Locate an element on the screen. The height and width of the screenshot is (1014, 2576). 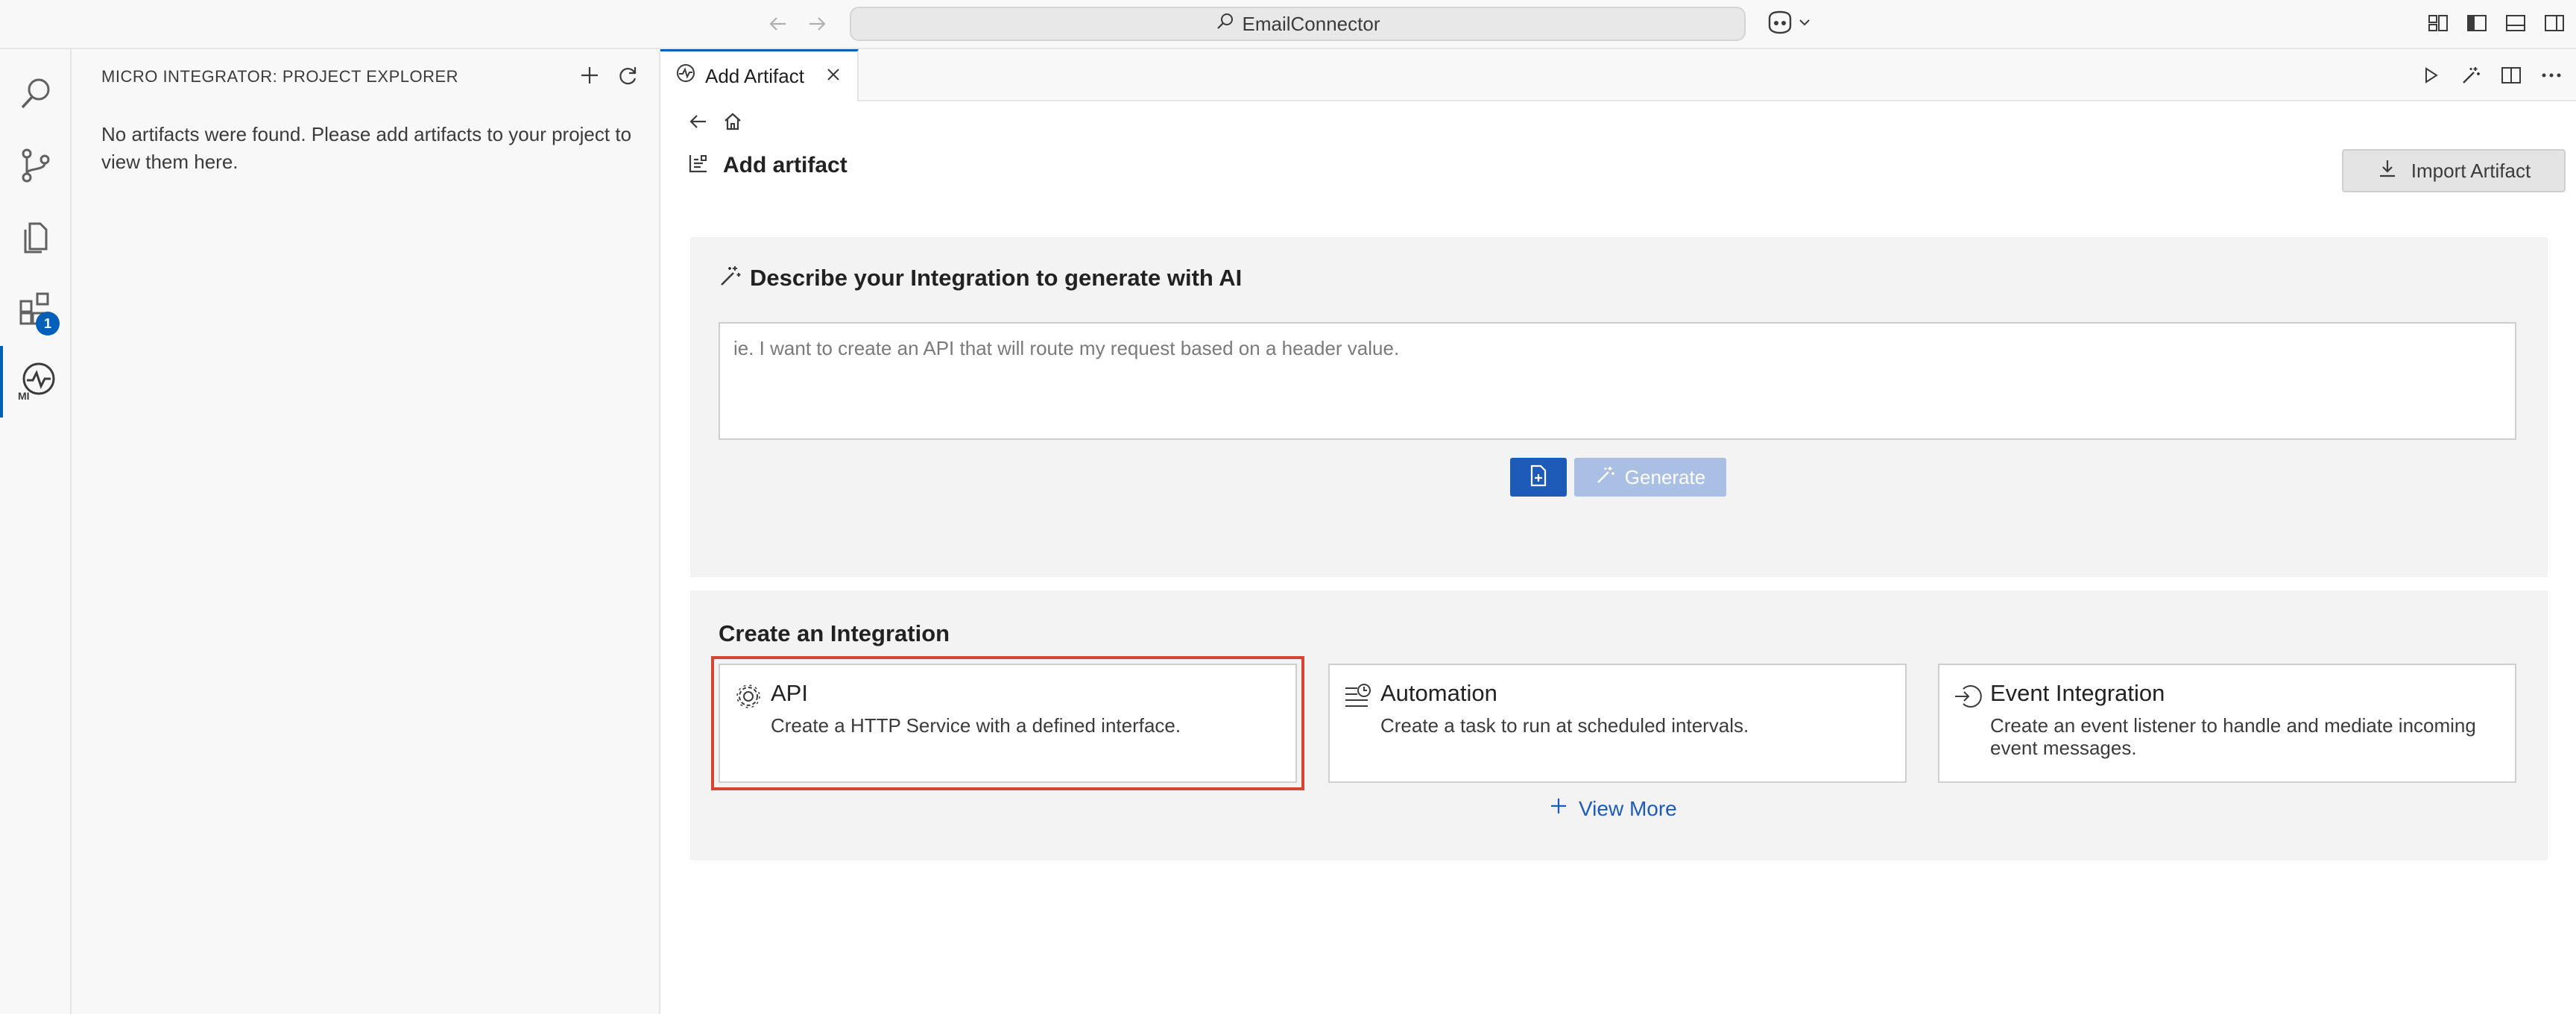
plus-icon is located at coordinates (1558, 808).